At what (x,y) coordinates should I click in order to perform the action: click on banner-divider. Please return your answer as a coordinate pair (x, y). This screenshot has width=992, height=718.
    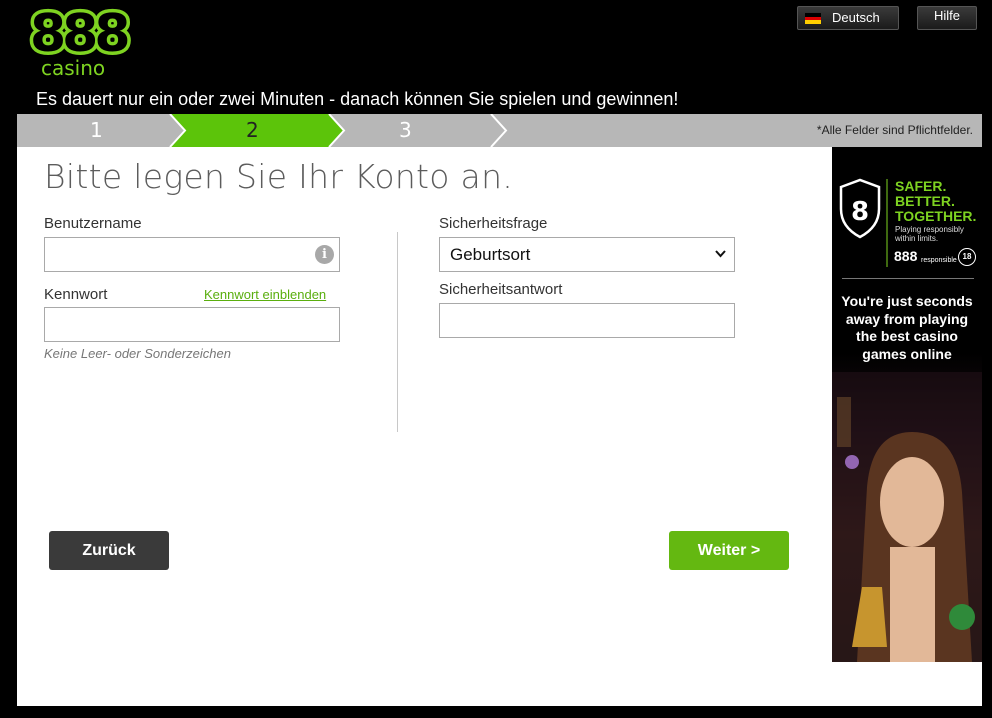
    Looking at the image, I should click on (908, 278).